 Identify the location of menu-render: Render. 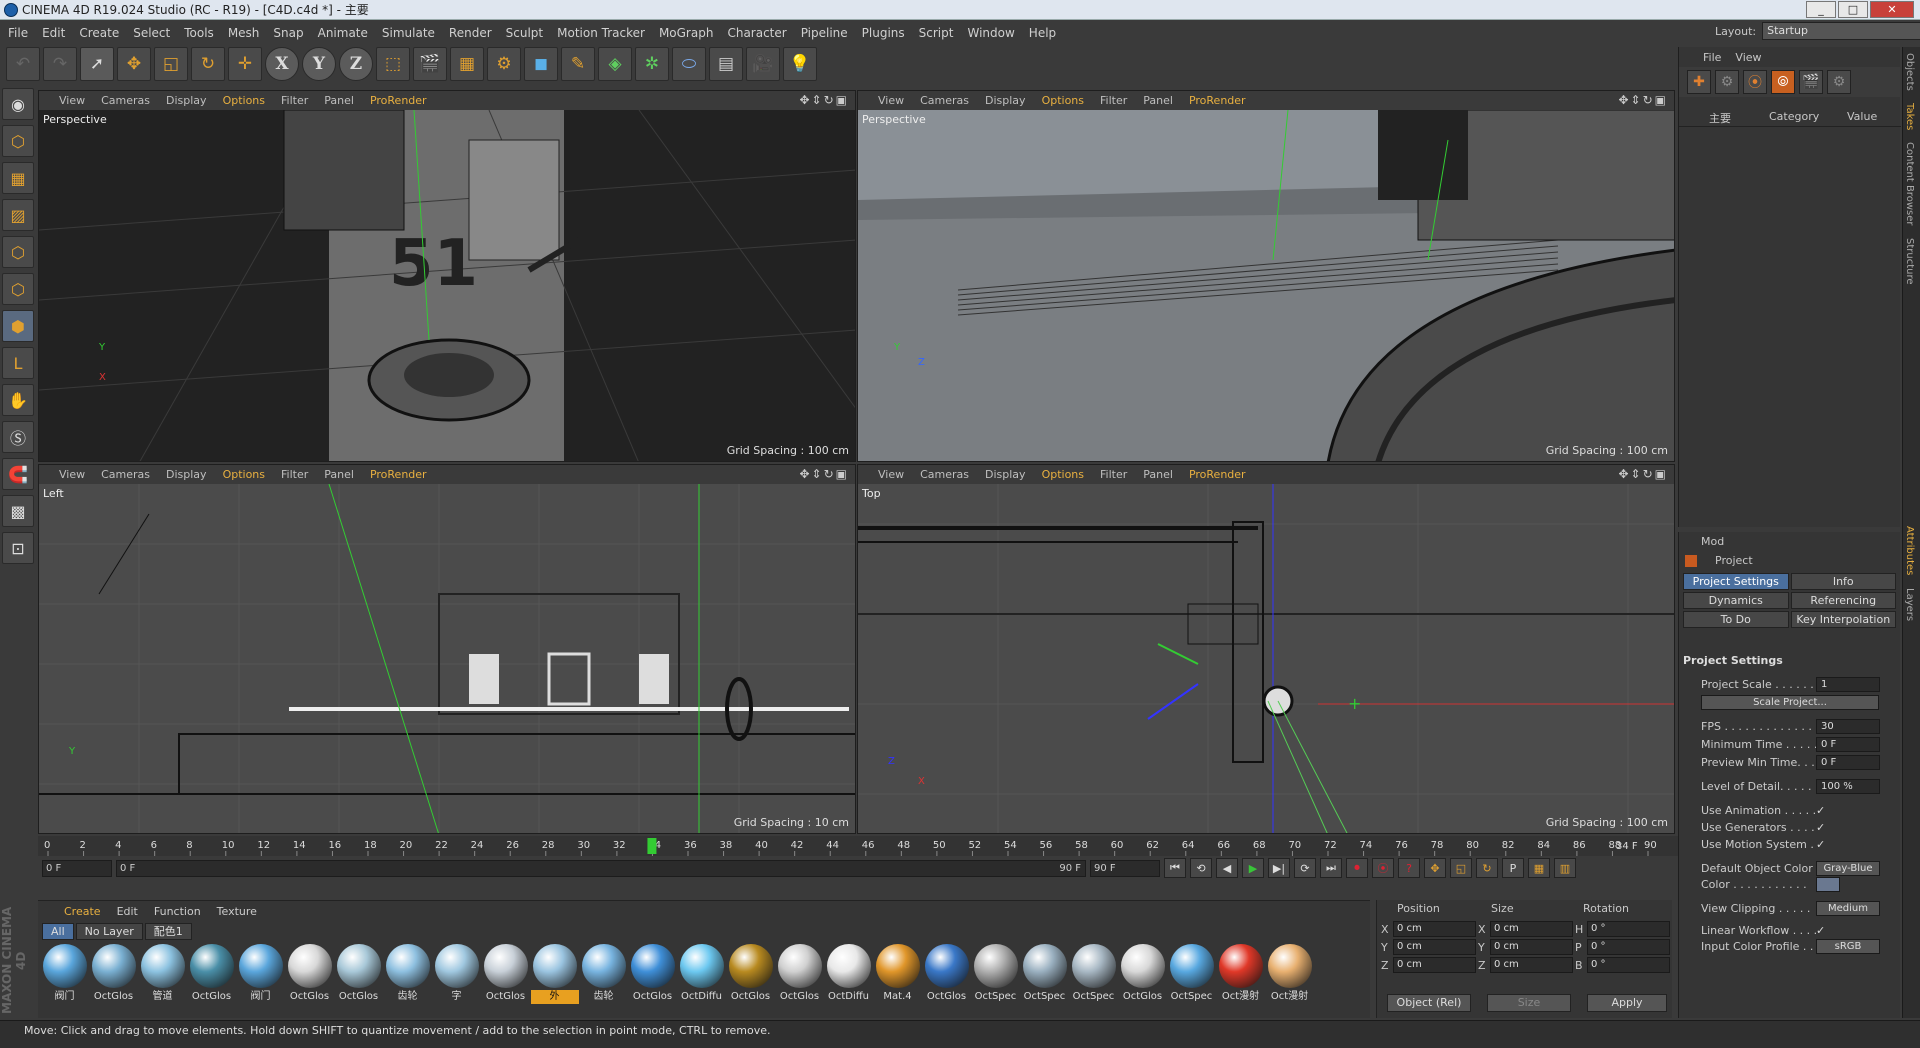
(470, 33).